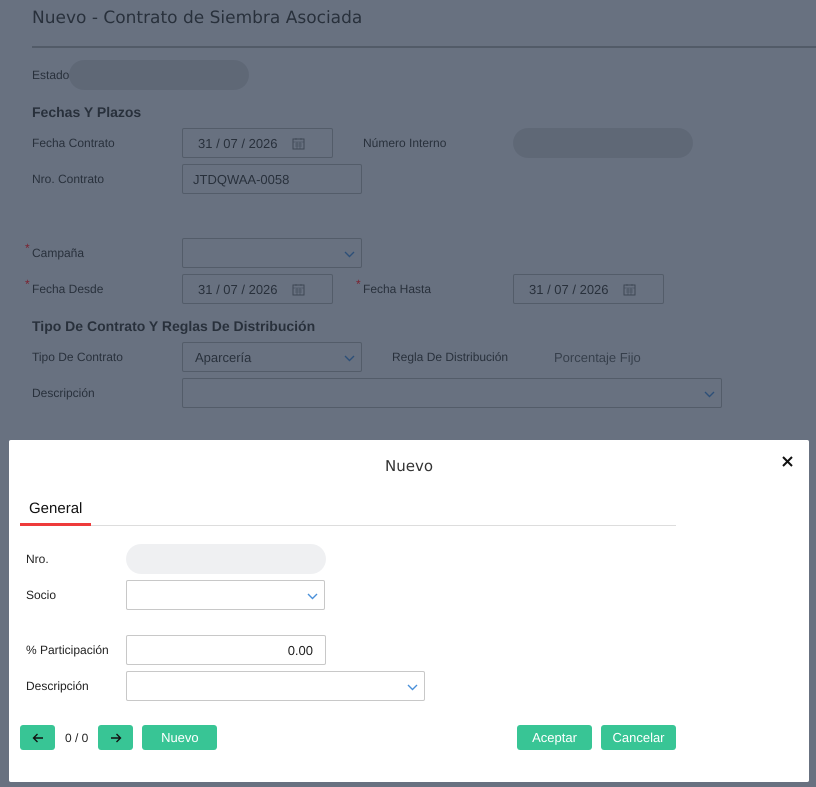 The width and height of the screenshot is (816, 787). What do you see at coordinates (554, 737) in the screenshot?
I see `accept-button: Aceptar` at bounding box center [554, 737].